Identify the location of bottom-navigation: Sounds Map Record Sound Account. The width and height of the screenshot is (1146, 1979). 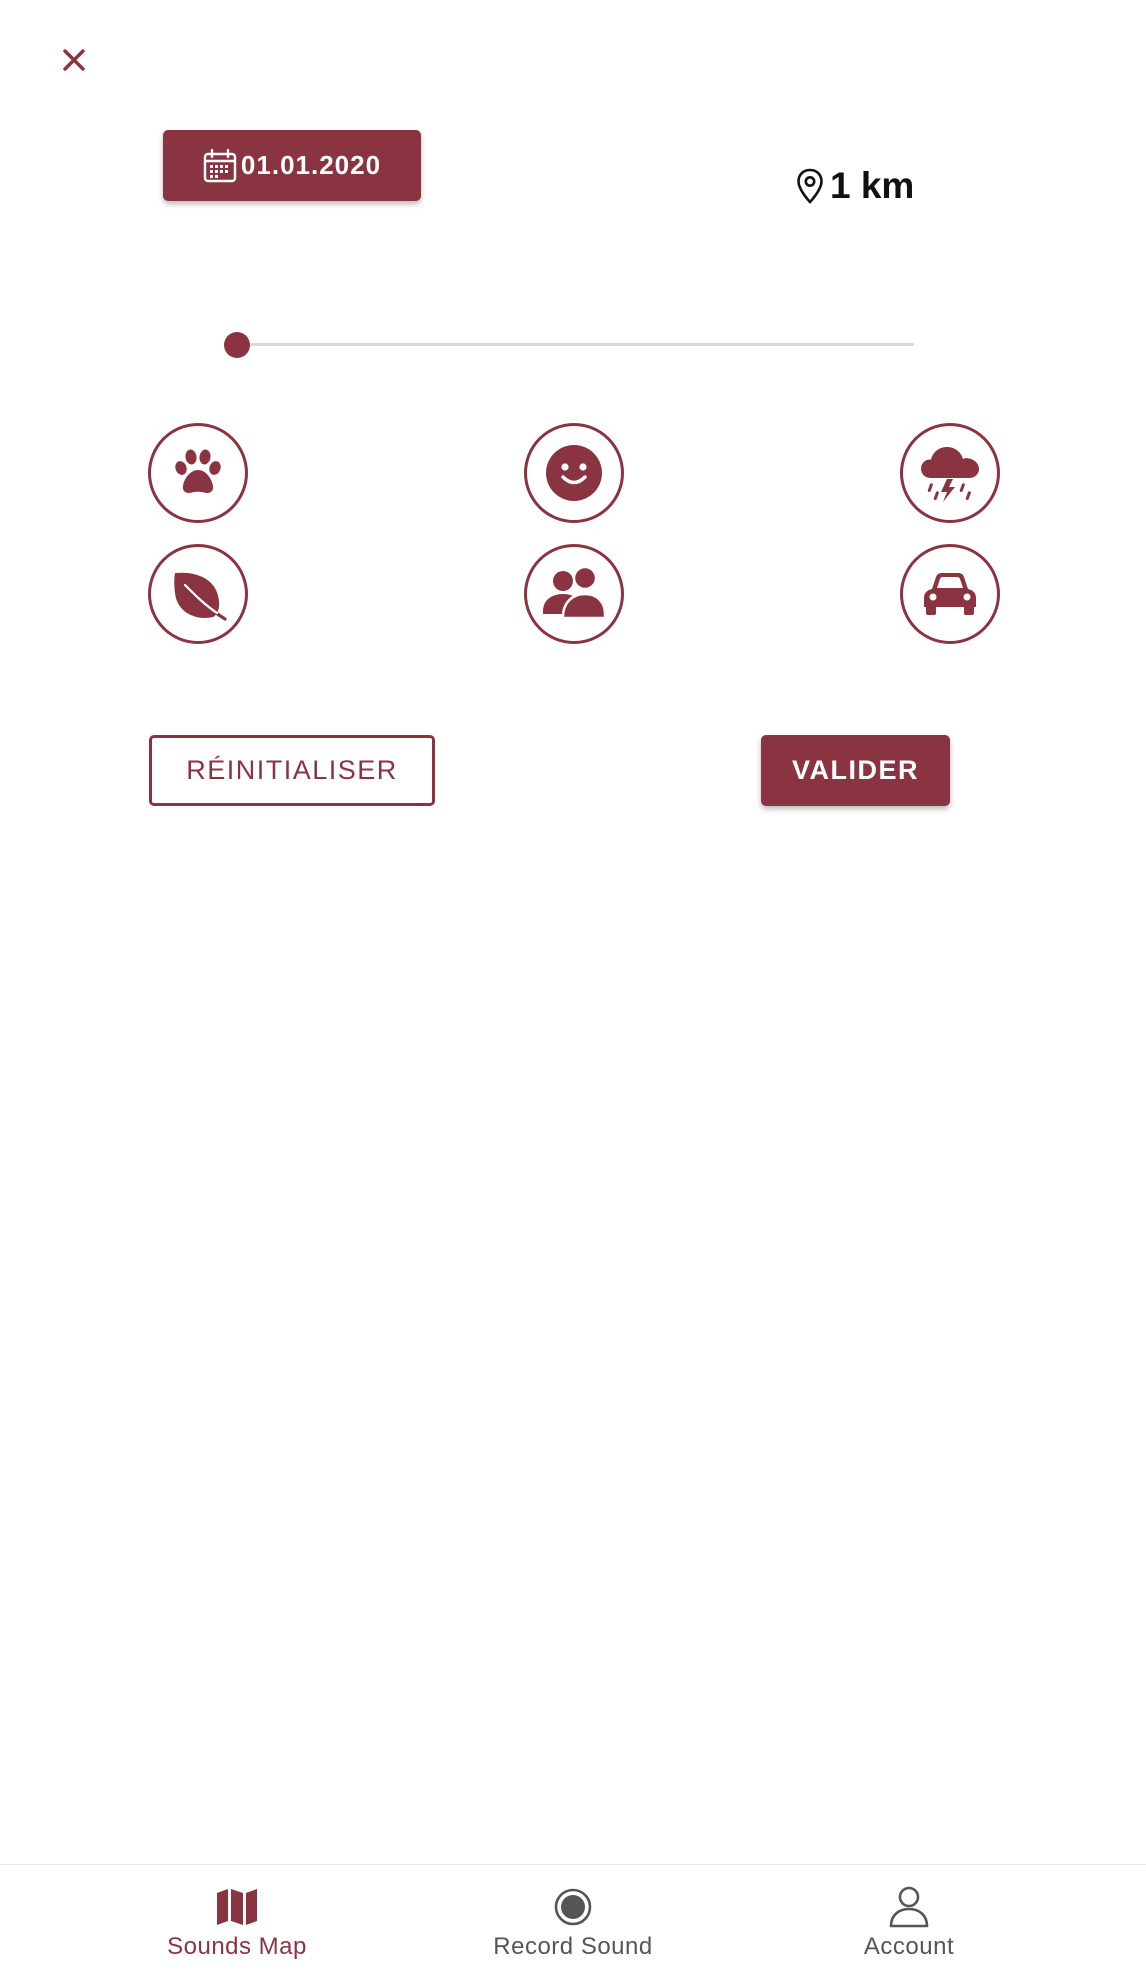
(573, 1921).